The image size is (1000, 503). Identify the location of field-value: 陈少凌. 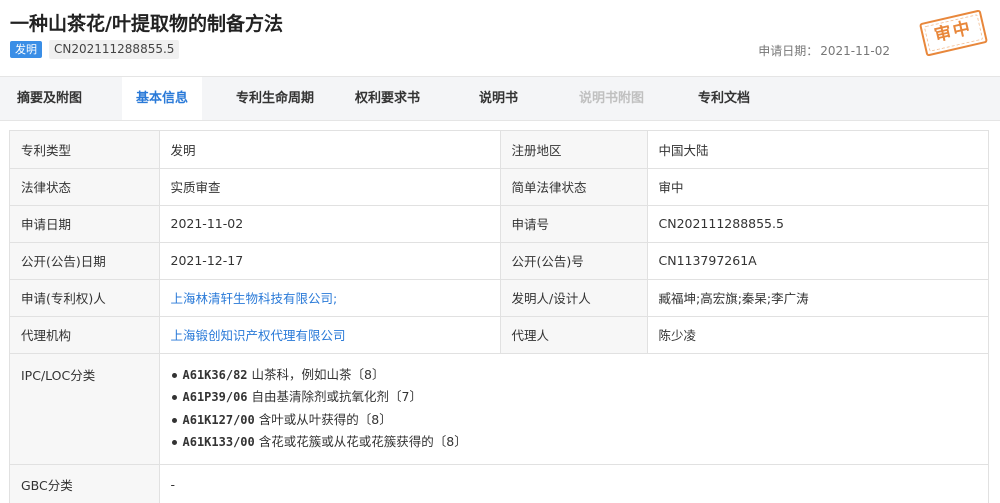
(817, 335).